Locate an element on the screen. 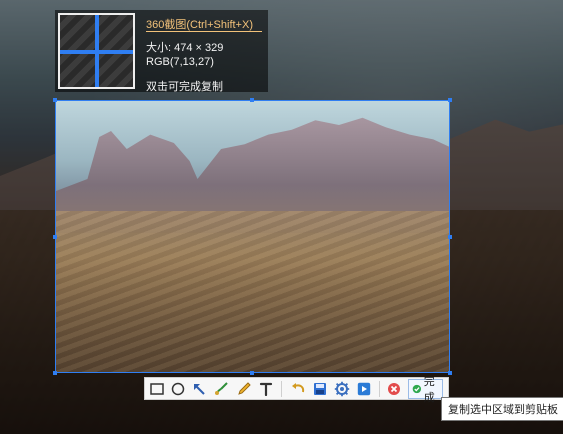 The width and height of the screenshot is (563, 434). rectangle-icon is located at coordinates (157, 388).